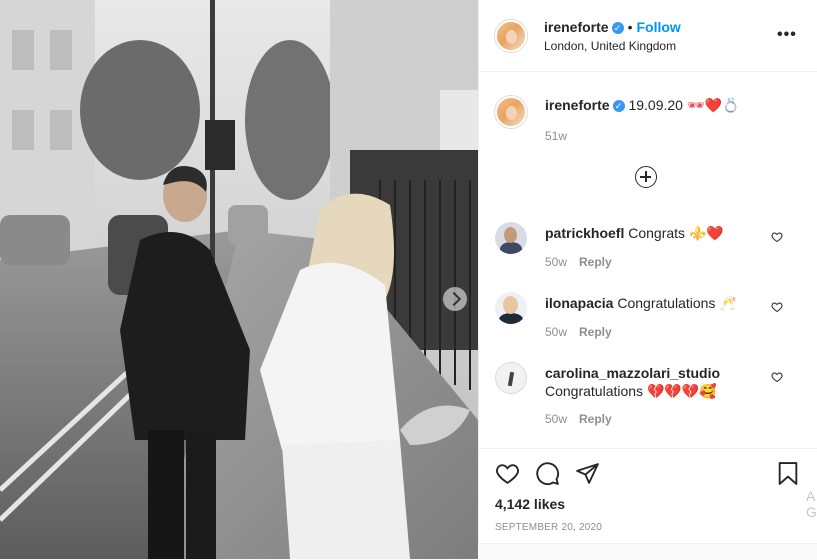  Describe the element at coordinates (706, 233) in the screenshot. I see `comment-emojis: ⚜️❤️` at that location.